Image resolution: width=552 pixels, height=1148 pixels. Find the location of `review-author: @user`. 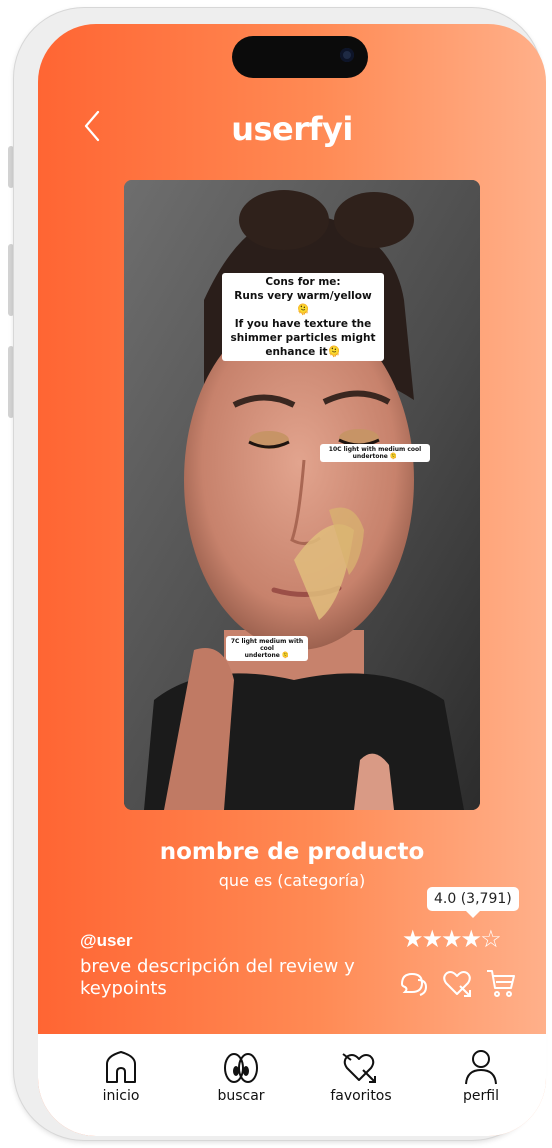

review-author: @user is located at coordinates (106, 941).